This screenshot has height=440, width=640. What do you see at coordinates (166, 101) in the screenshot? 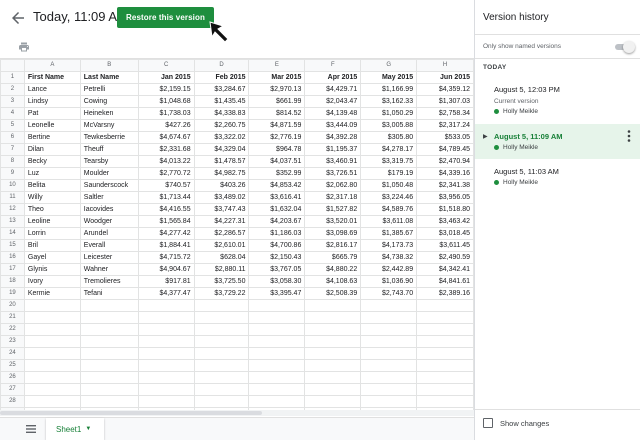
I see `table-cell: $1,048.68` at bounding box center [166, 101].